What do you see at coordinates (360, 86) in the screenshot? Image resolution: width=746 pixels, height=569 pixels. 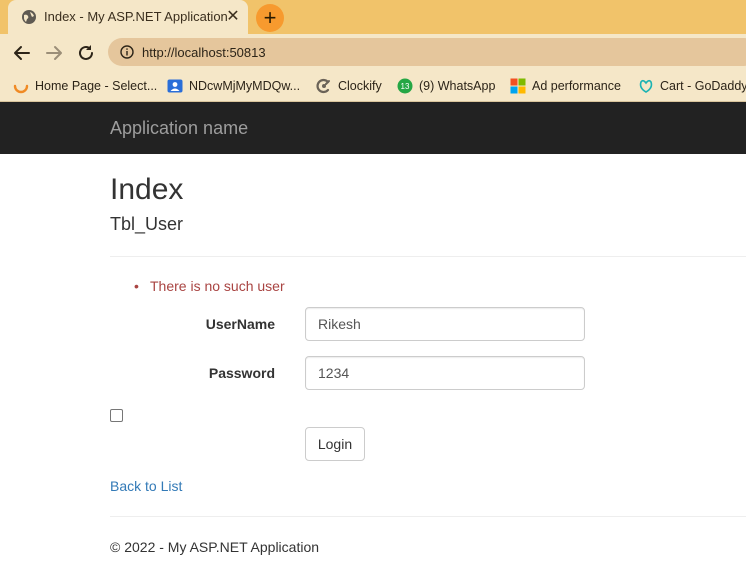 I see `bookmark-label: Clockify` at bounding box center [360, 86].